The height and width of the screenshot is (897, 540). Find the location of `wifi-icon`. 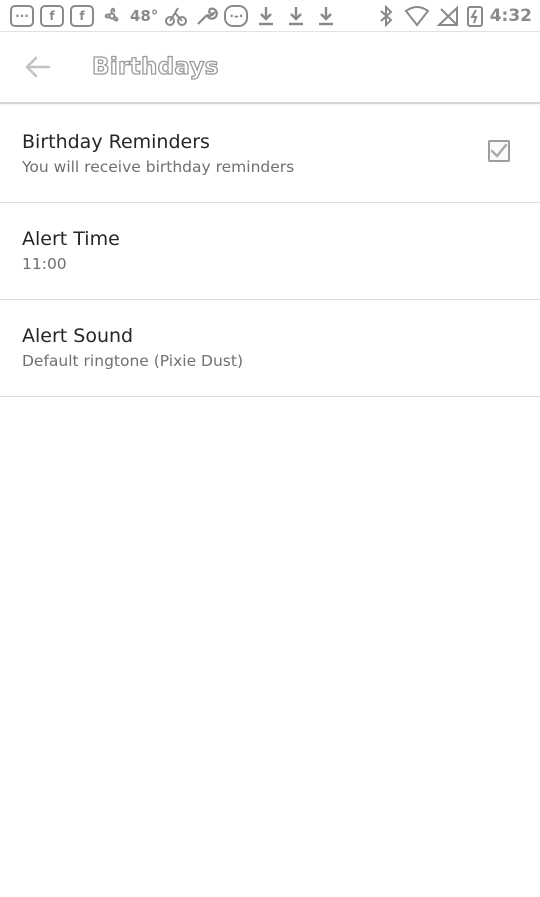

wifi-icon is located at coordinates (417, 16).